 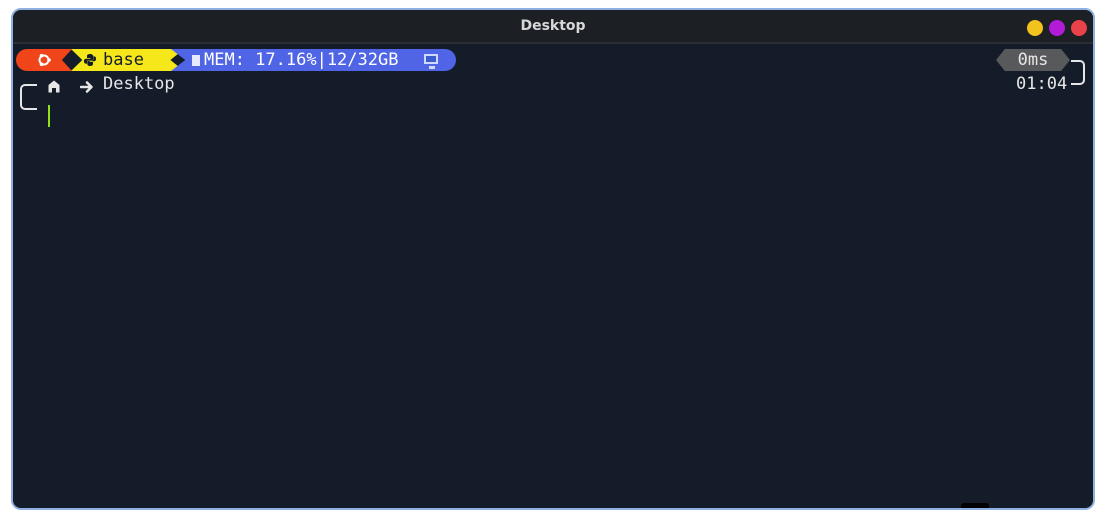 What do you see at coordinates (1035, 28) in the screenshot?
I see `minimize-button` at bounding box center [1035, 28].